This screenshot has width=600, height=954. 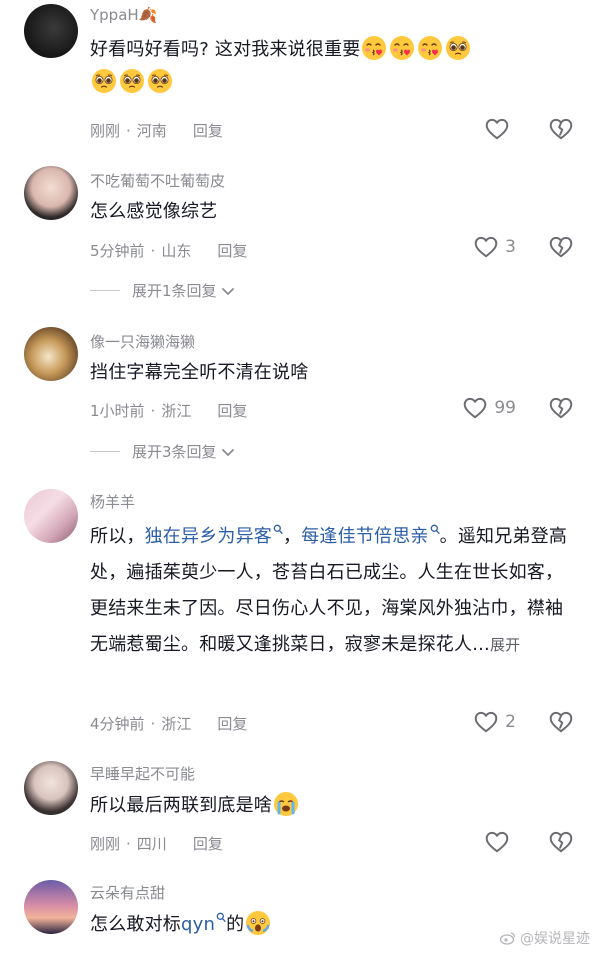 I want to click on comment-username: 云朵有点甜, so click(x=127, y=892).